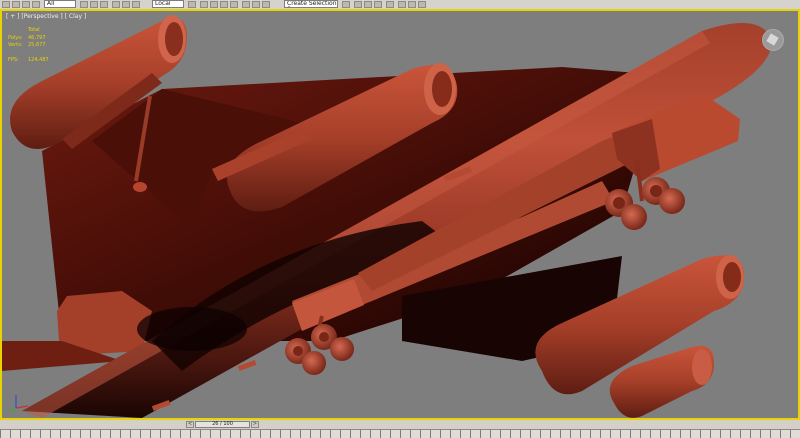 This screenshot has width=800, height=438. Describe the element at coordinates (36, 4) in the screenshot. I see `unlink-icon` at that location.